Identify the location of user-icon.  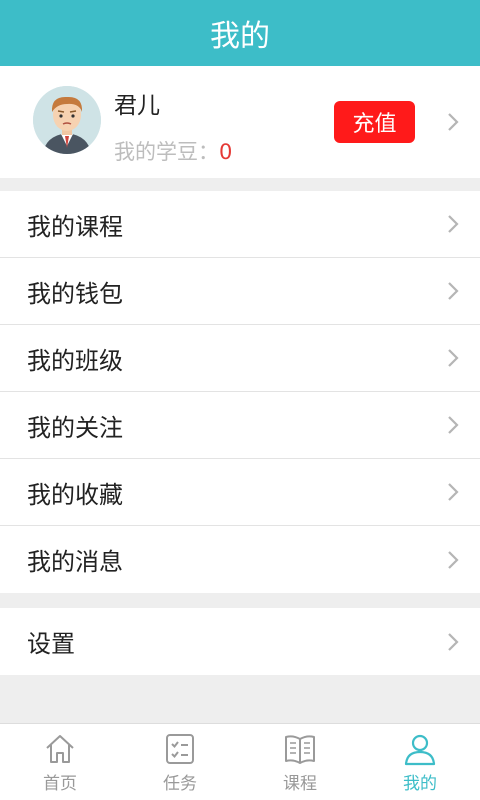
(420, 749).